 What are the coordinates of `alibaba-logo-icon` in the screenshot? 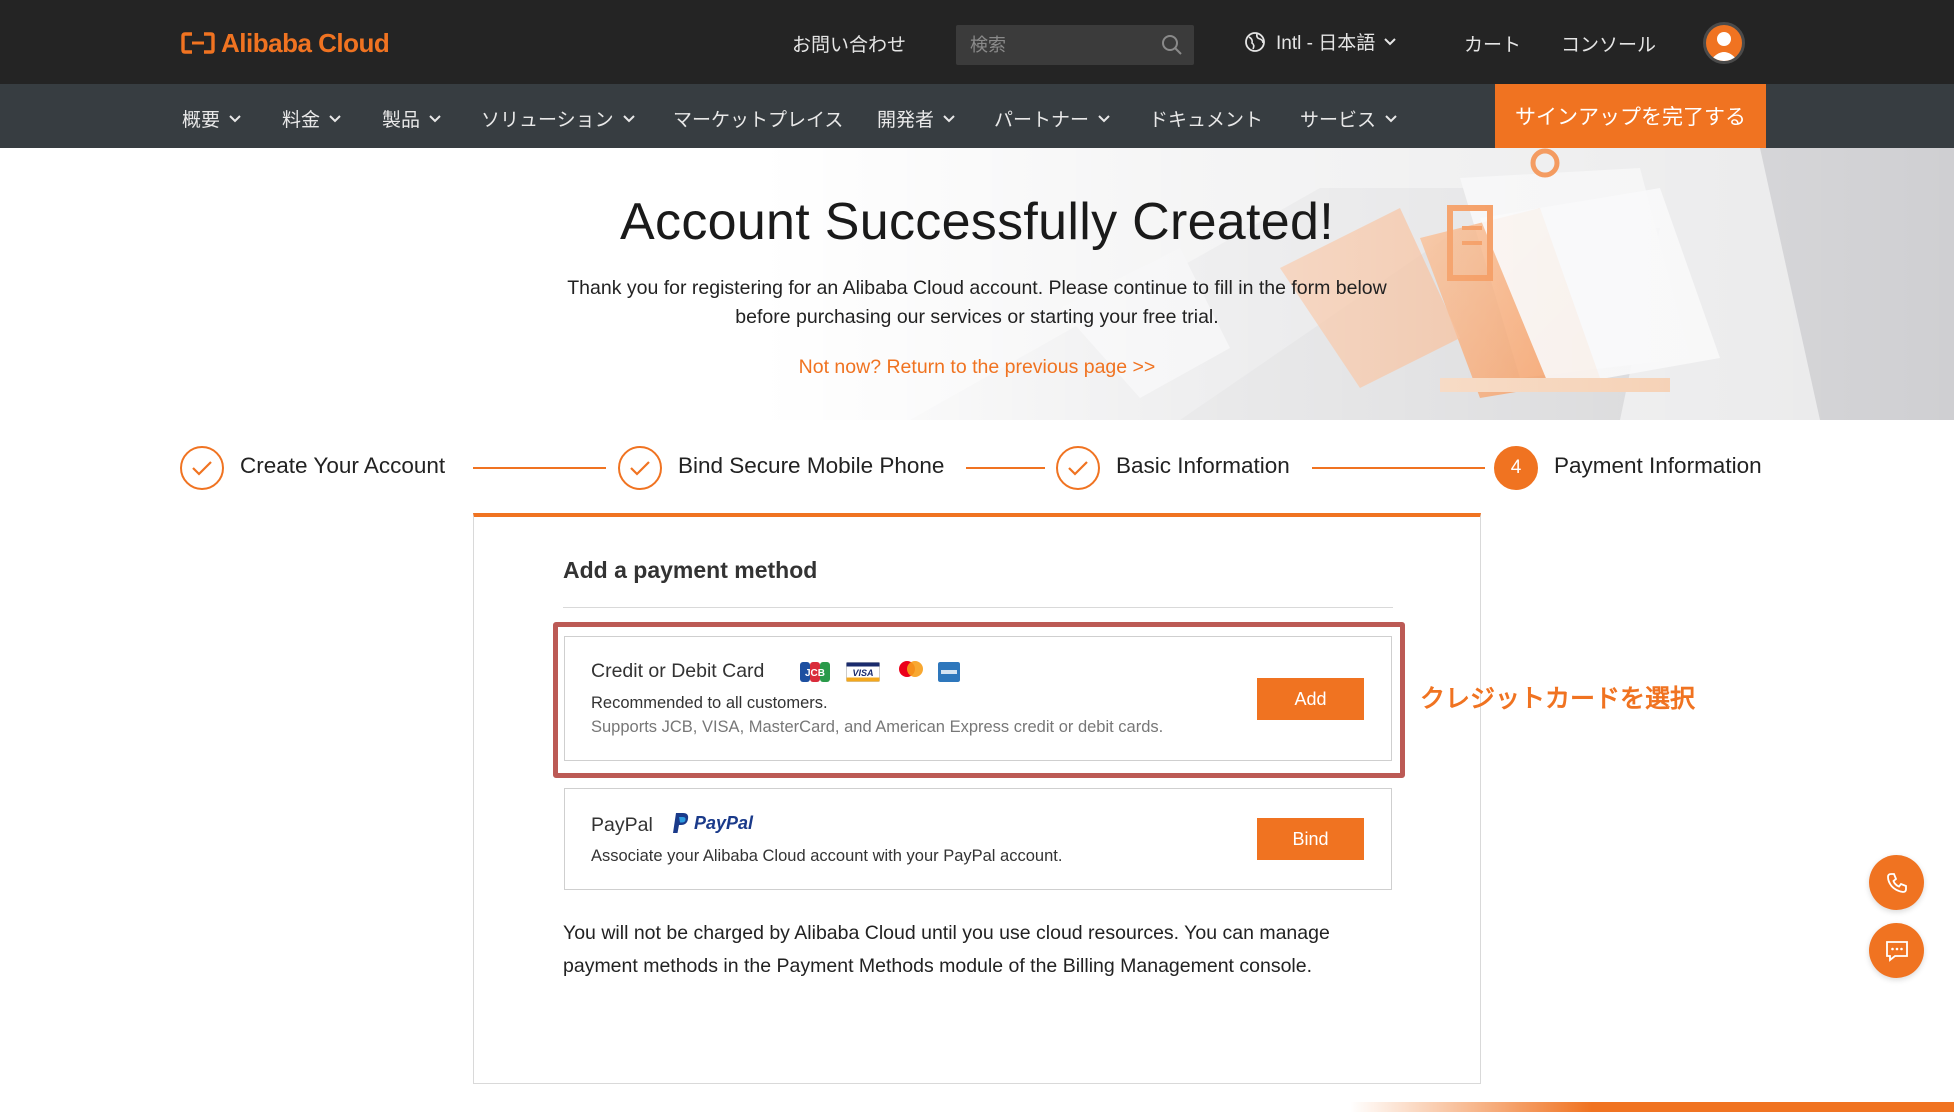 It's located at (198, 43).